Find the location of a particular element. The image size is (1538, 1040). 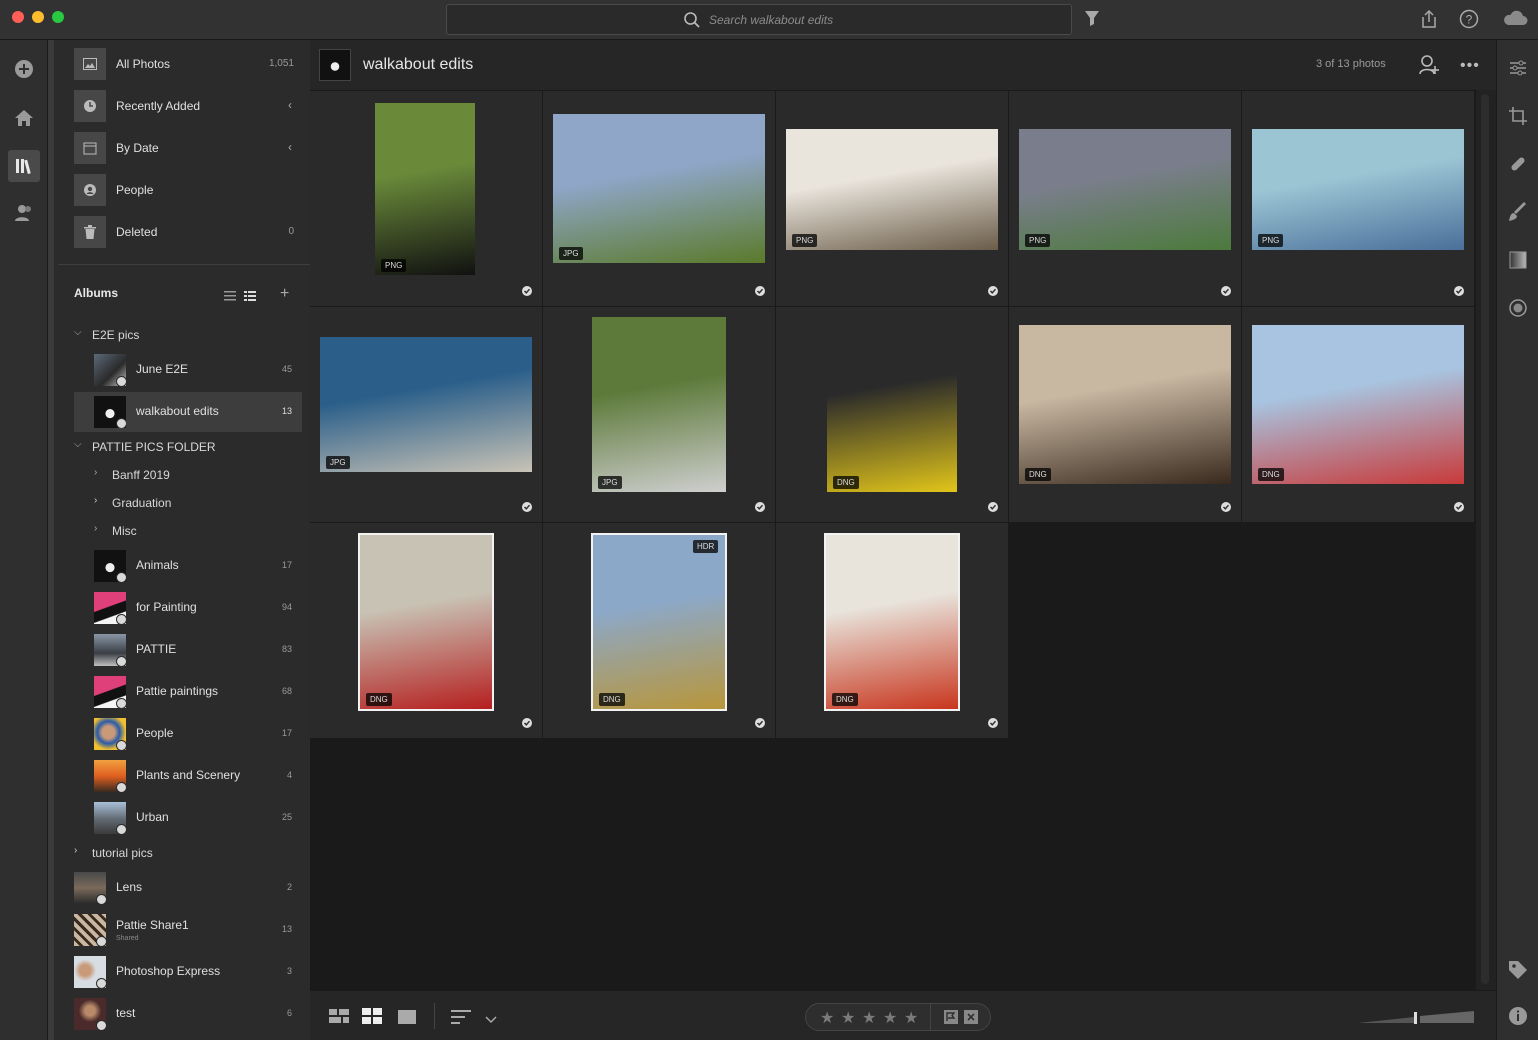

nav-recently-added: Recently Added ‹ is located at coordinates (186, 106).